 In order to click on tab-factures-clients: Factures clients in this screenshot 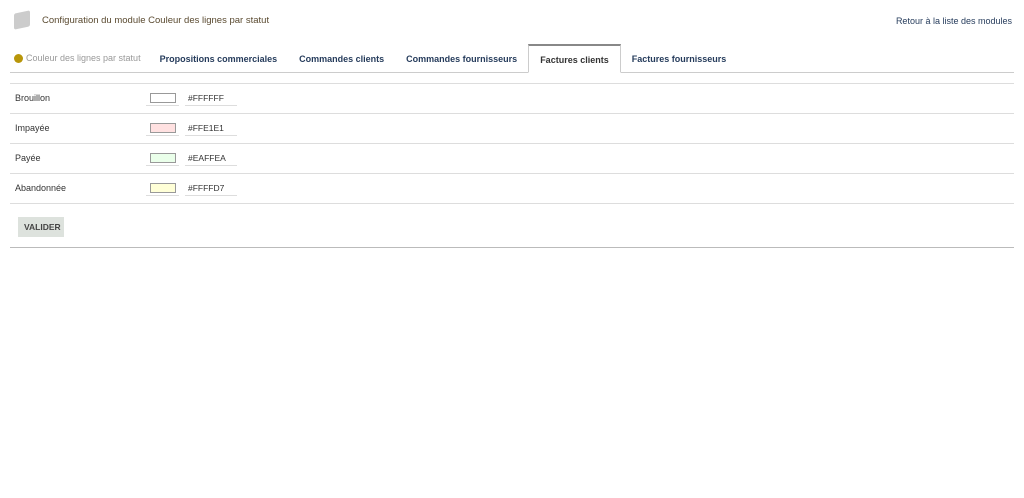, I will do `click(574, 58)`.